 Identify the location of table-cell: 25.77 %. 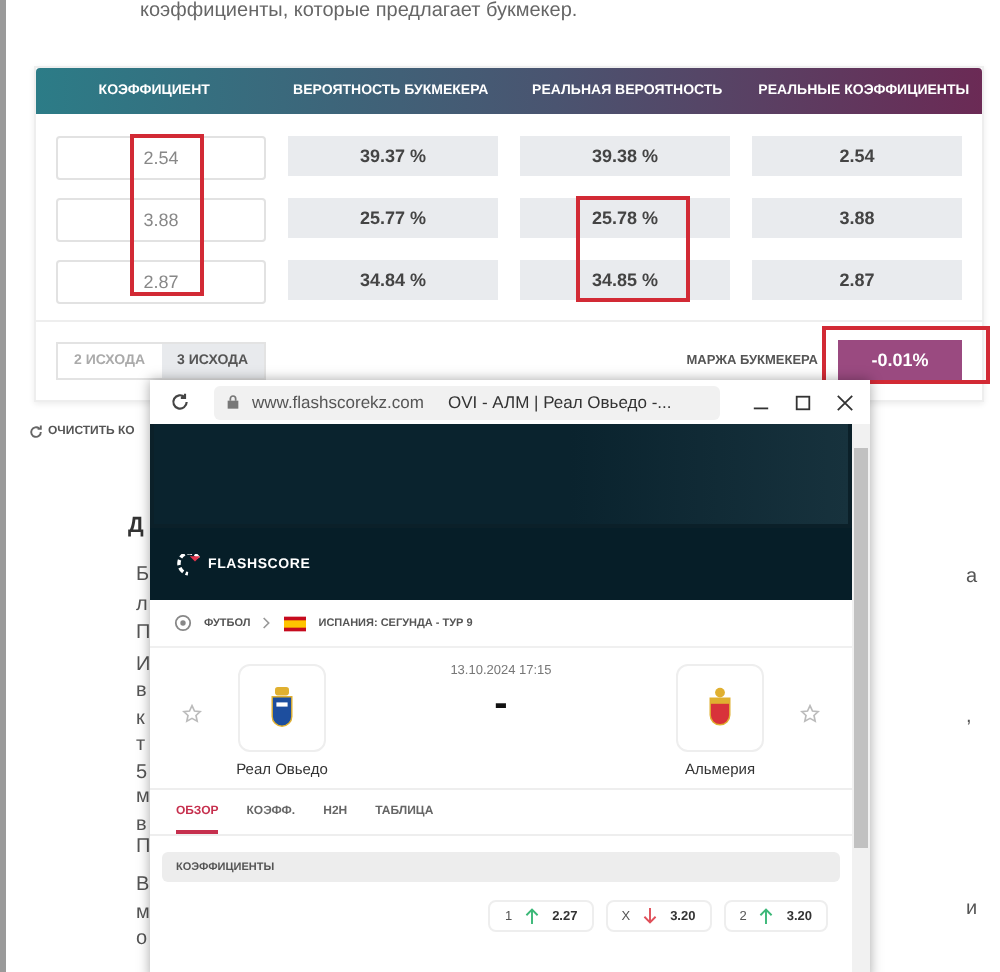
(393, 218).